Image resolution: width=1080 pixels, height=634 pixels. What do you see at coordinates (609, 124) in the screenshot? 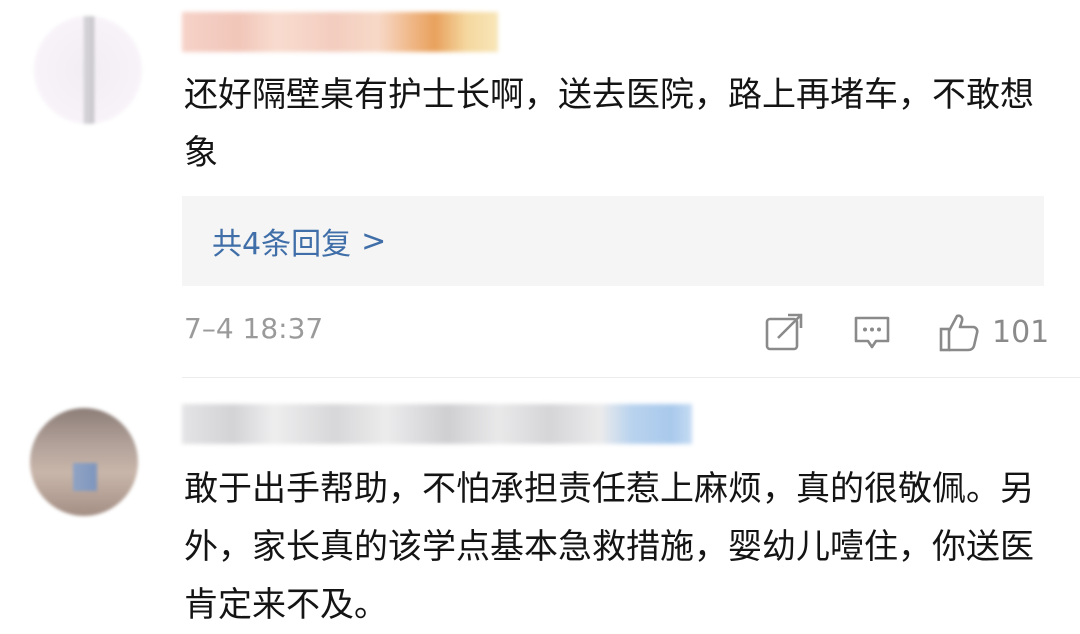
I see `comment-text: 还好隔壁桌有护士长啊，送去医院，路上再堵车，不敢想象` at bounding box center [609, 124].